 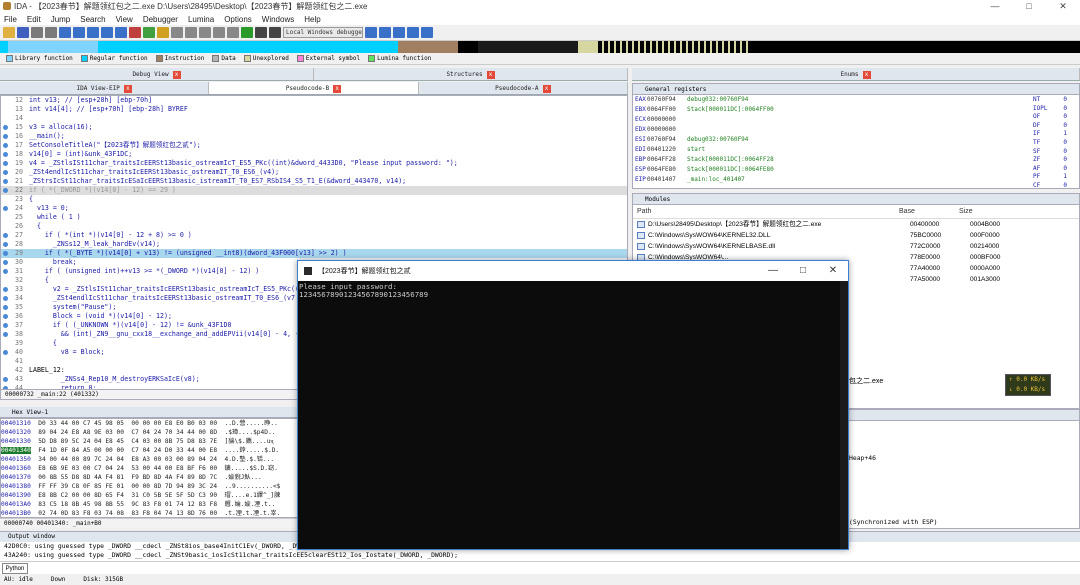 What do you see at coordinates (1029, 6) in the screenshot?
I see `maximize-button: □` at bounding box center [1029, 6].